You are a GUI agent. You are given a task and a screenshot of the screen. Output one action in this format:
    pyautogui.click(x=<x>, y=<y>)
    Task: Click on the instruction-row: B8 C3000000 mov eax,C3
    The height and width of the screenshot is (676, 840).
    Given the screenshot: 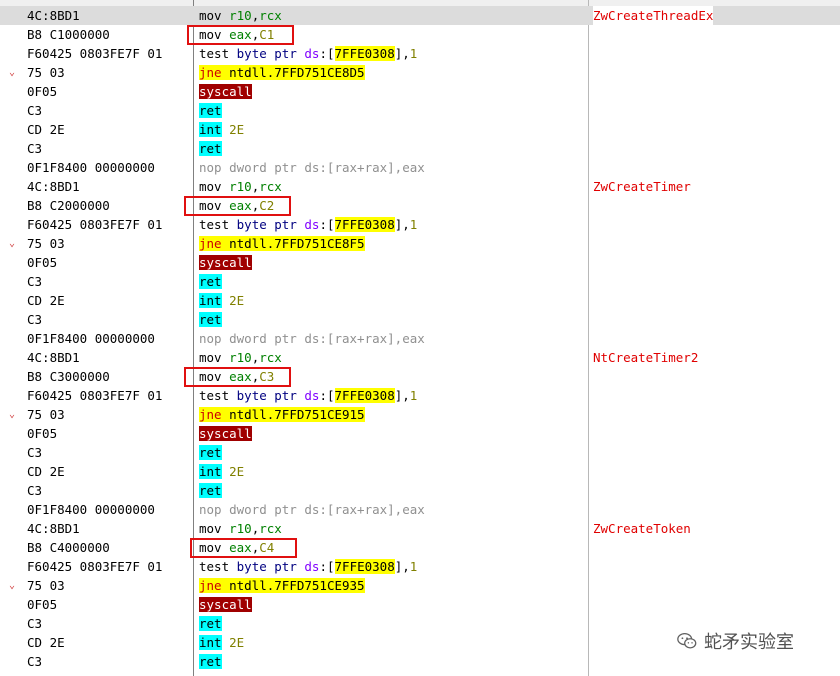 What is the action you would take?
    pyautogui.click(x=420, y=376)
    